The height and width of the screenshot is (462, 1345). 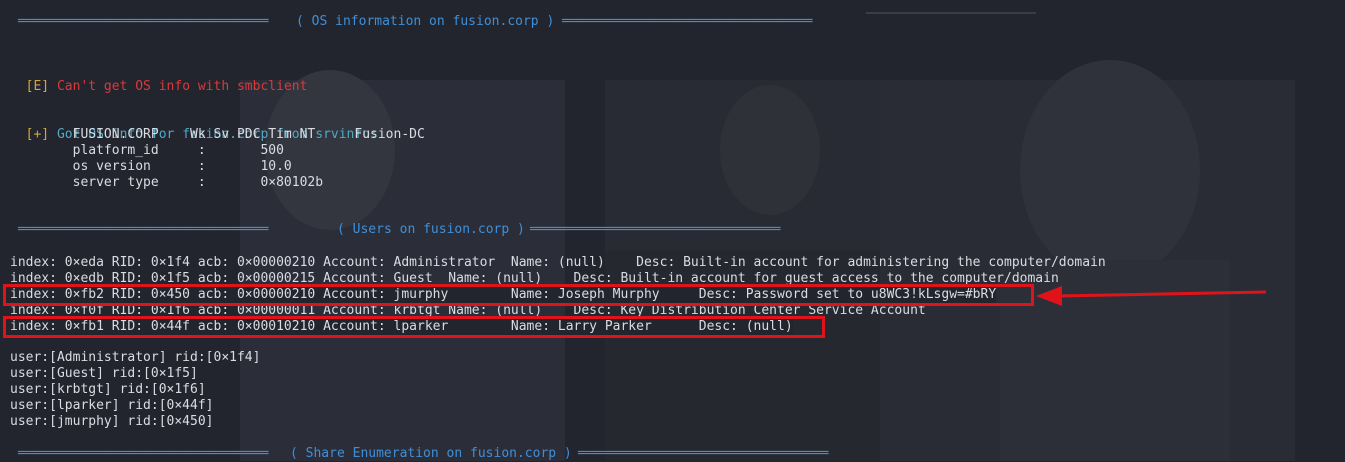 What do you see at coordinates (112, 405) in the screenshot?
I see `user-list-item: user:[lparker] rid:[0×44f]` at bounding box center [112, 405].